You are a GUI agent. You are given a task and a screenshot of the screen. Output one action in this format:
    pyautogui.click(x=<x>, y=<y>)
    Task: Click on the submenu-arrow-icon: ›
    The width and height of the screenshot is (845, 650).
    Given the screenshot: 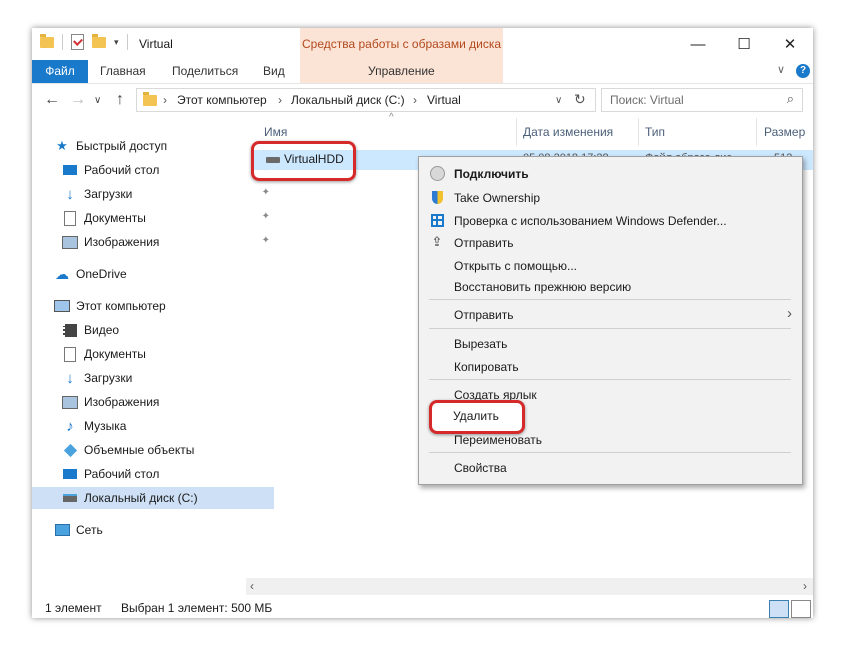 What is the action you would take?
    pyautogui.click(x=789, y=313)
    